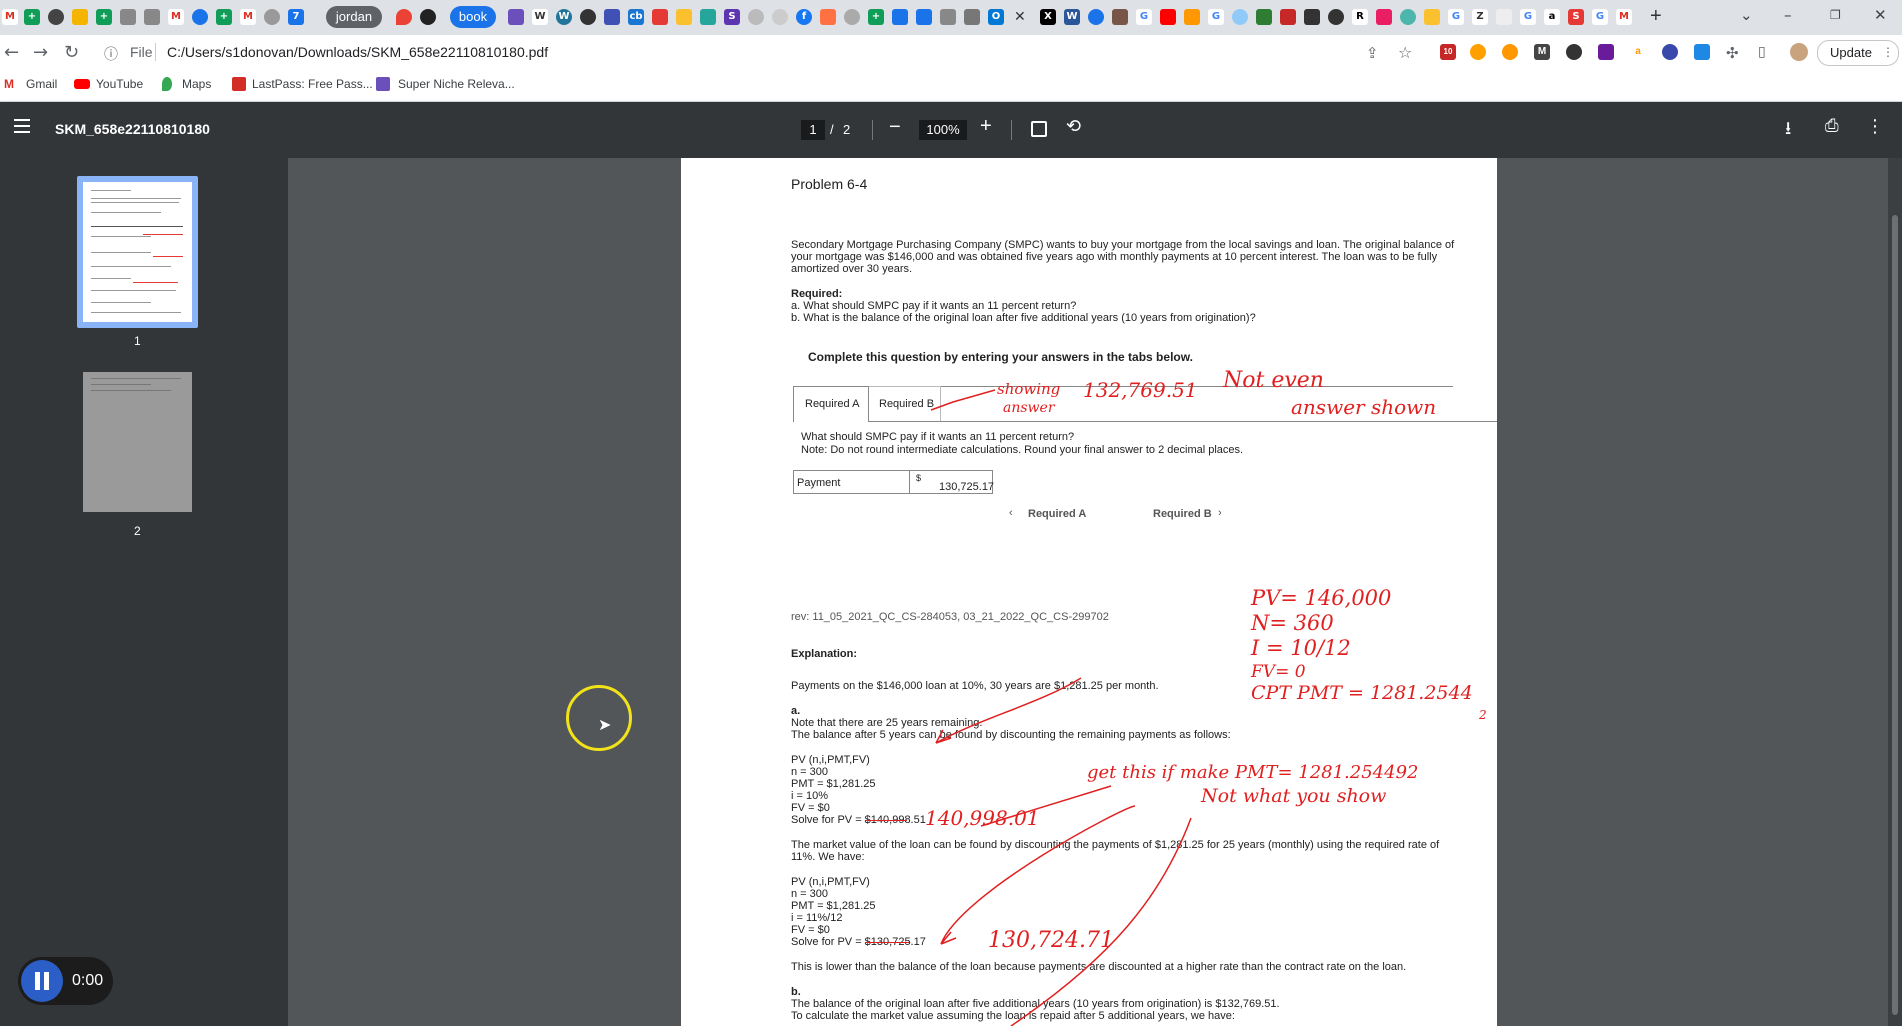 The image size is (1902, 1026). I want to click on forward-icon: →, so click(40, 52).